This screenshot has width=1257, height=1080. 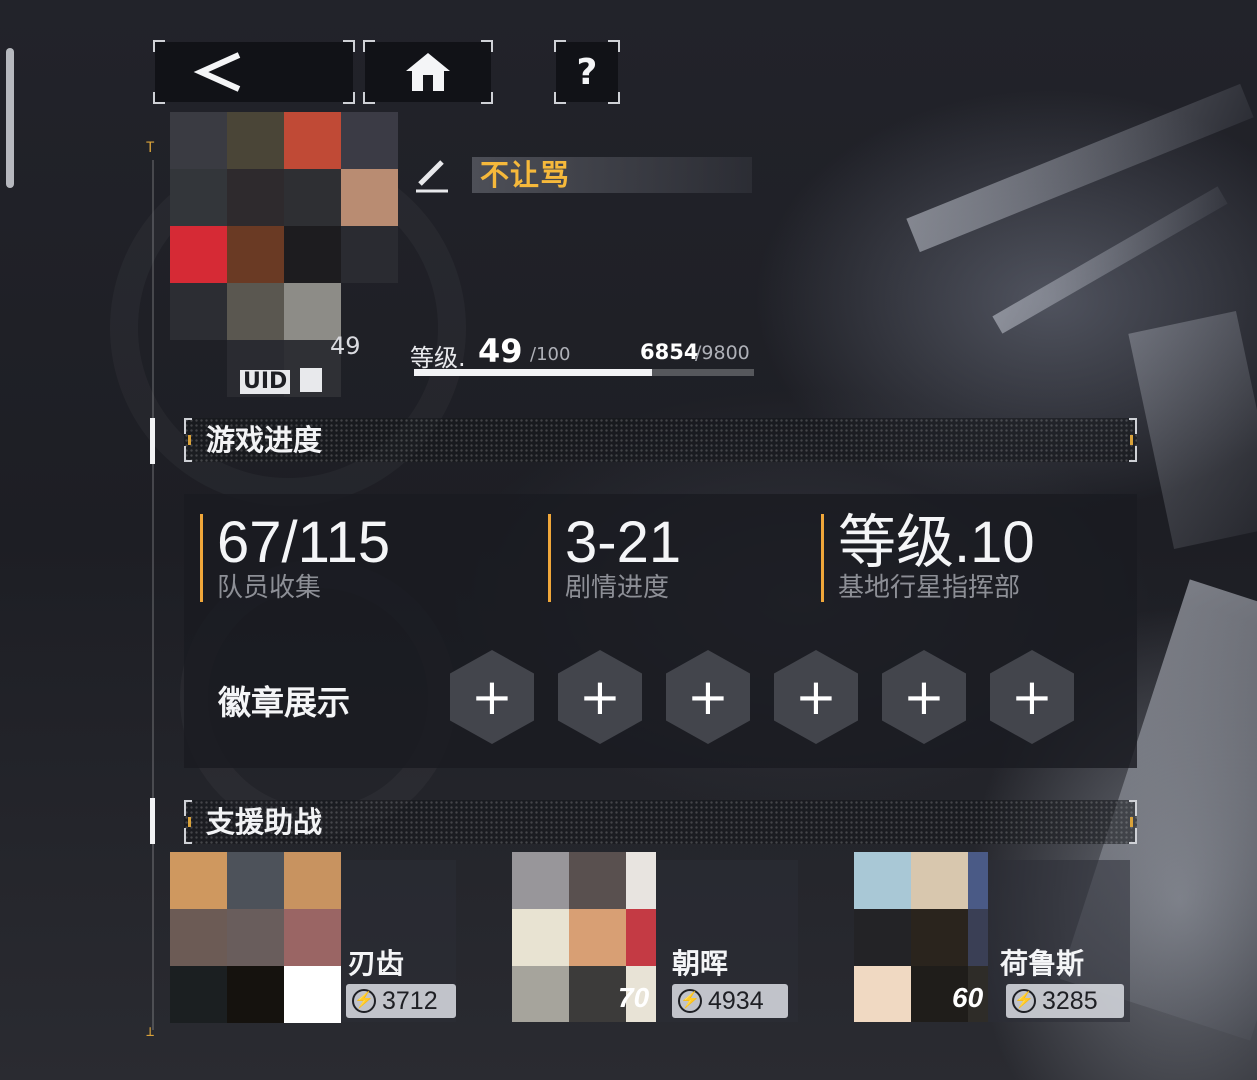 What do you see at coordinates (345, 346) in the screenshot?
I see `uid-value: 49` at bounding box center [345, 346].